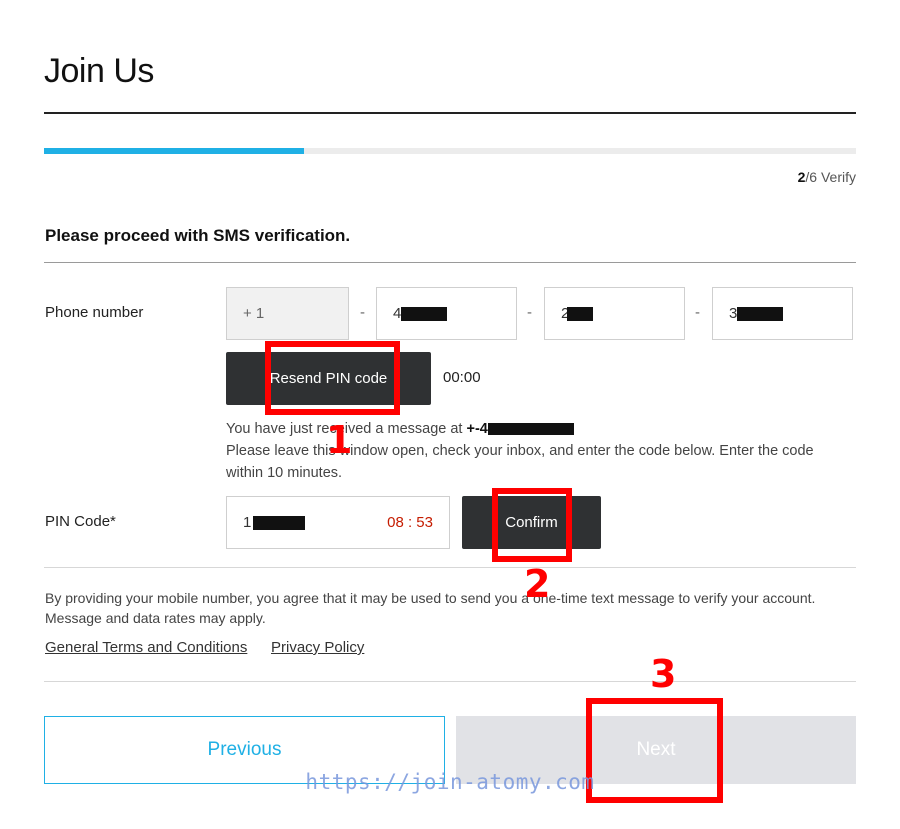 This screenshot has width=900, height=829. I want to click on phone-part3-input: 3, so click(782, 313).